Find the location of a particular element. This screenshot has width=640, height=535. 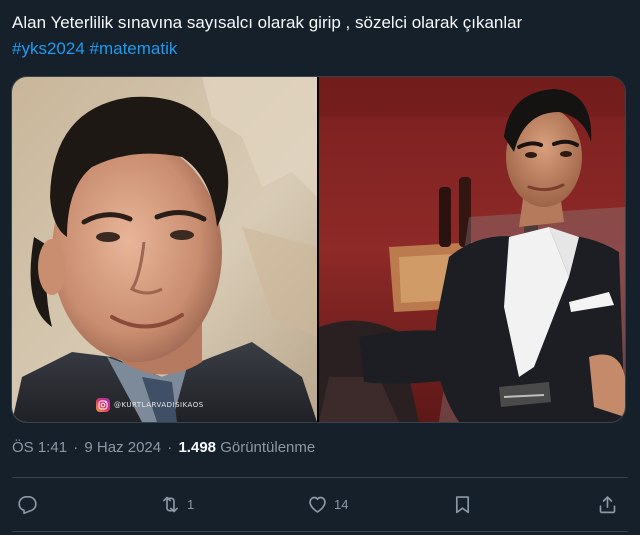

like-icon is located at coordinates (317, 504).